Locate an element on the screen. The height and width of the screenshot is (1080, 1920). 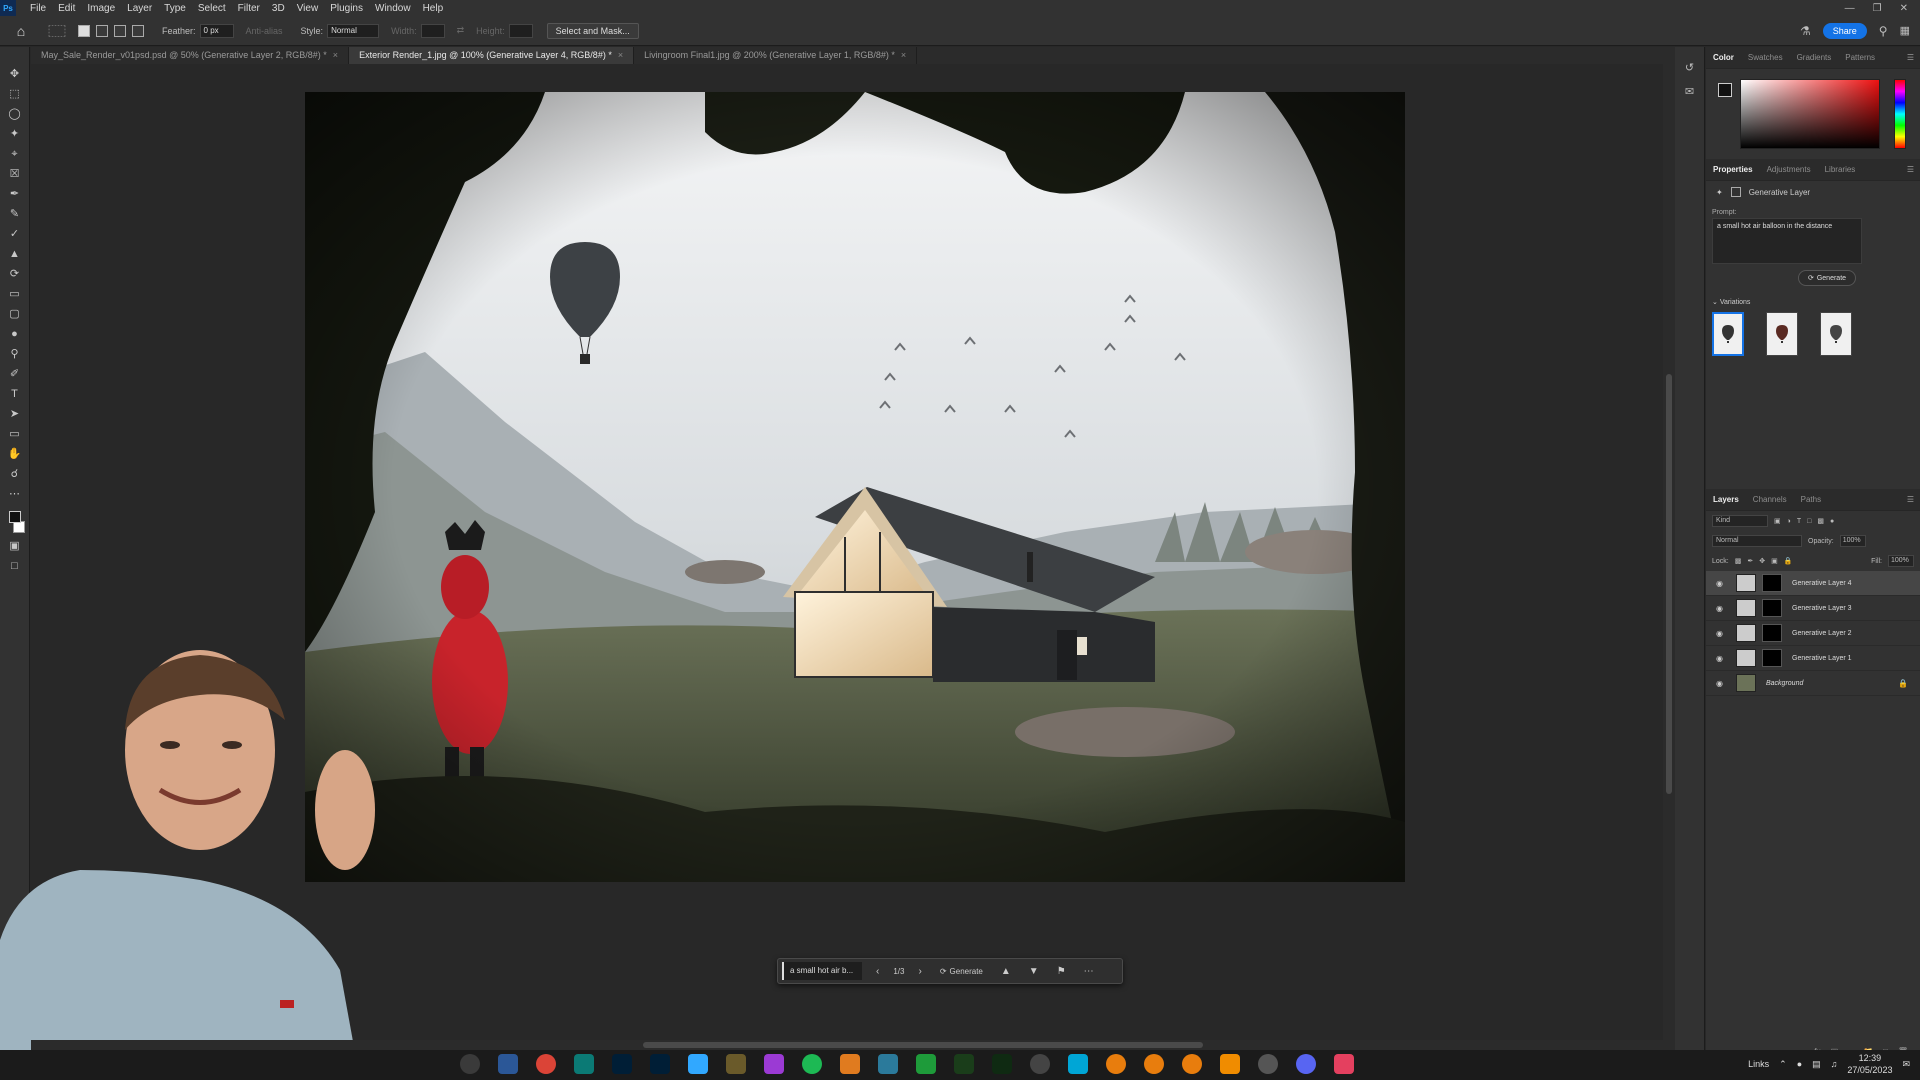
healing-brush-tool-icon: ✎ is located at coordinates (15, 214).